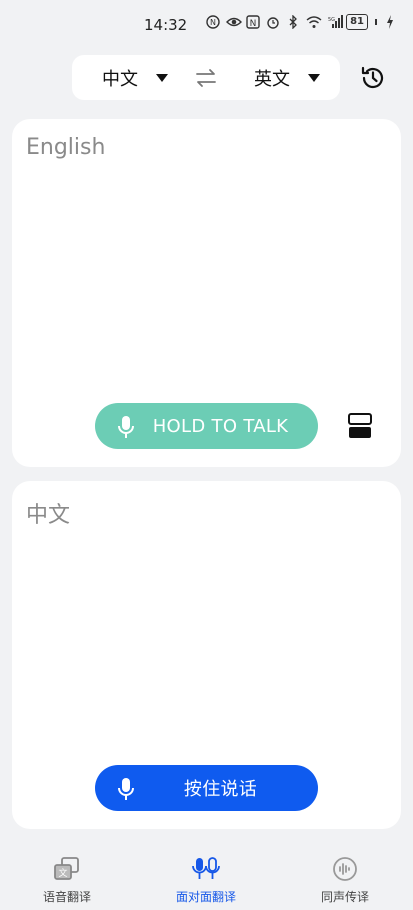 The height and width of the screenshot is (910, 413). Describe the element at coordinates (344, 897) in the screenshot. I see `tab-simultaneous-label: 同声传译` at that location.